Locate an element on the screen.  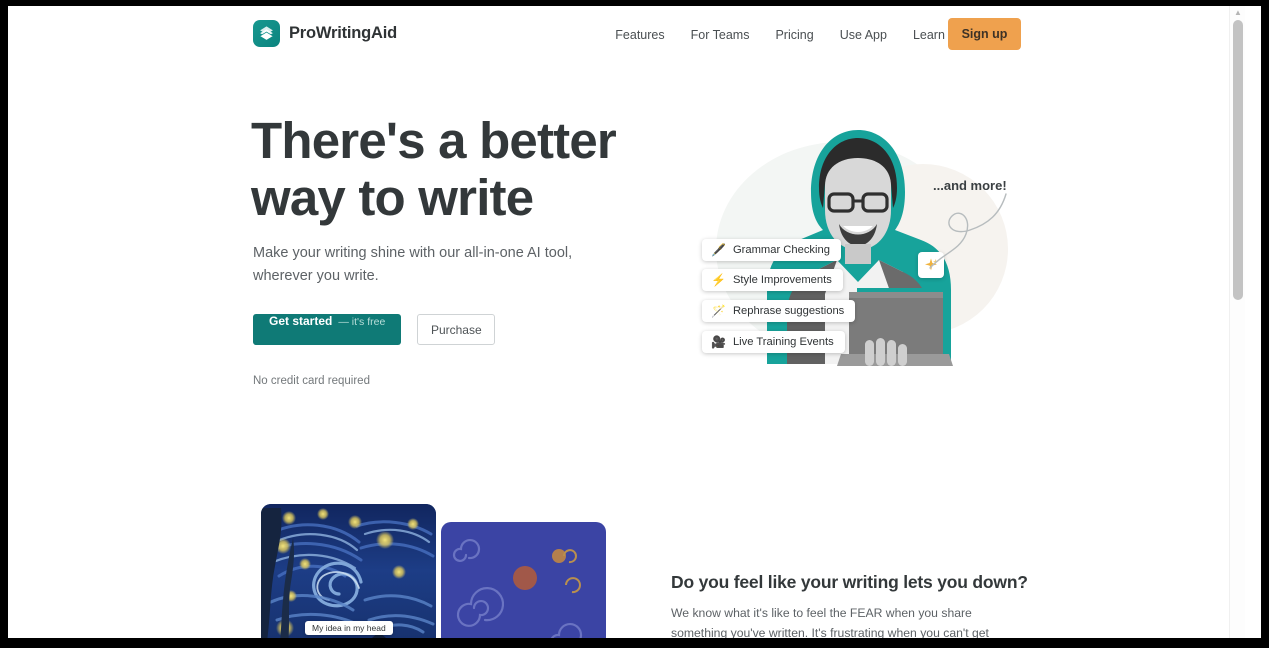
get-started-note: — it's free is located at coordinates (362, 322).